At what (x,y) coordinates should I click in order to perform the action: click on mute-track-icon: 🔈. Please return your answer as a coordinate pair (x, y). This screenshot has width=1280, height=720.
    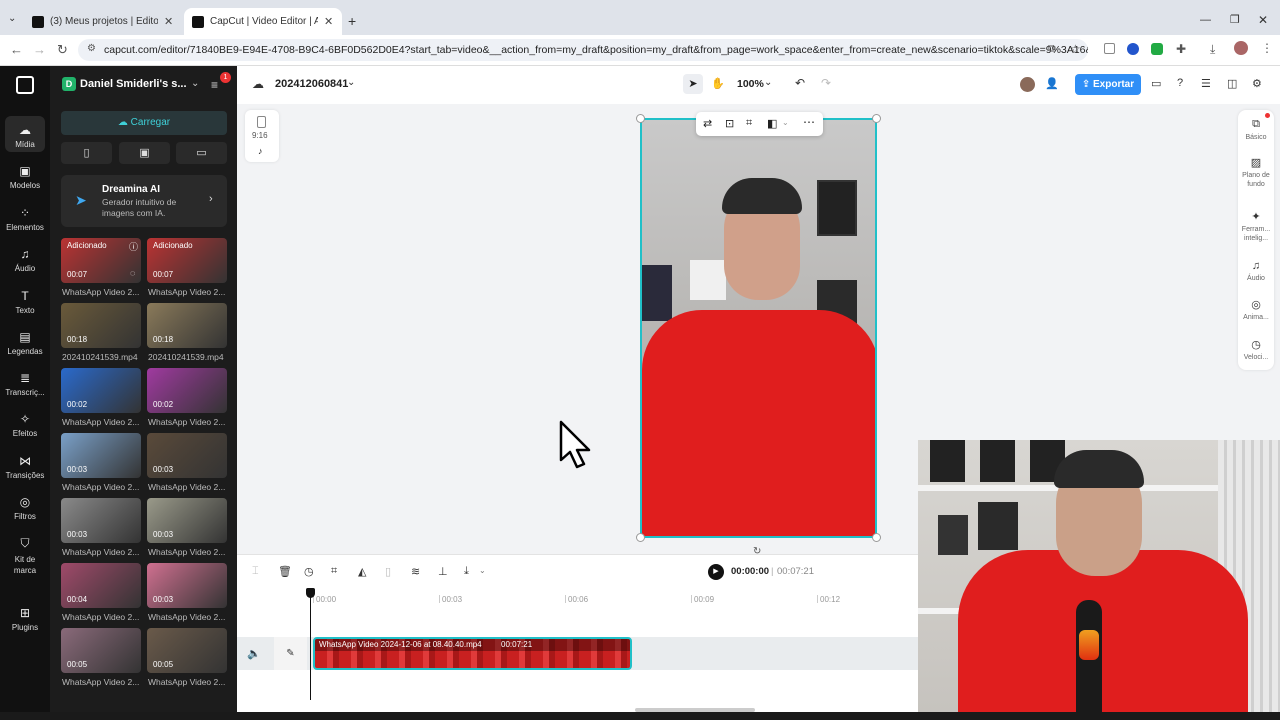
    Looking at the image, I should click on (254, 653).